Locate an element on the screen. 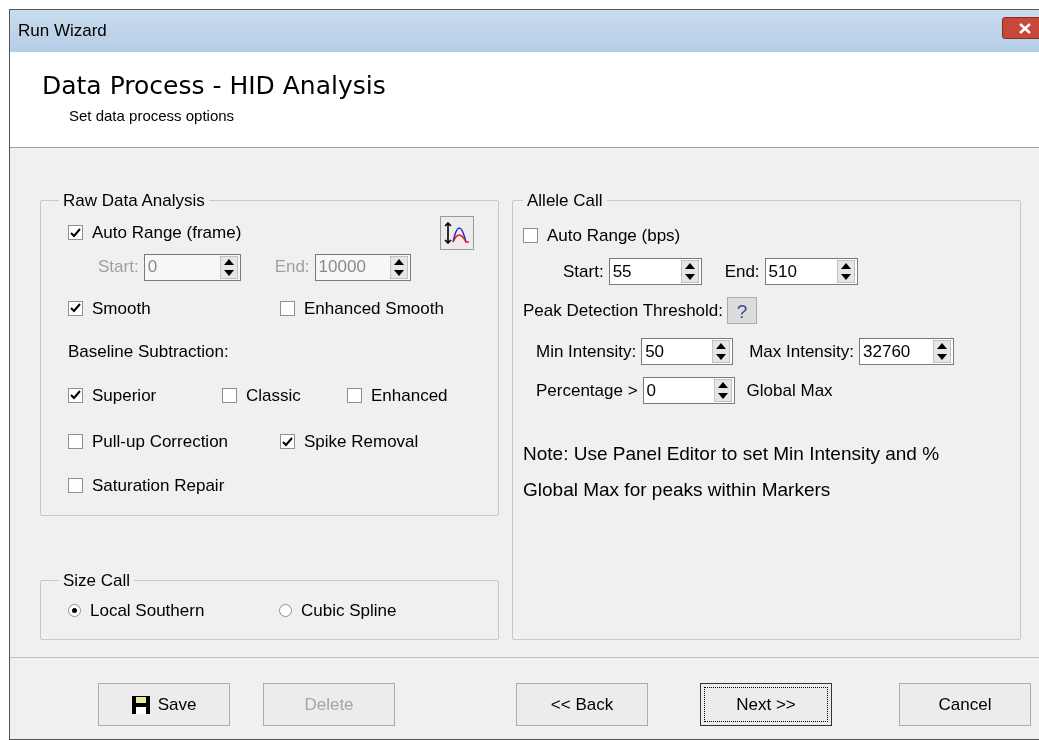 Image resolution: width=1039 pixels, height=740 pixels. section-label: Baseline Subtraction: is located at coordinates (148, 352).